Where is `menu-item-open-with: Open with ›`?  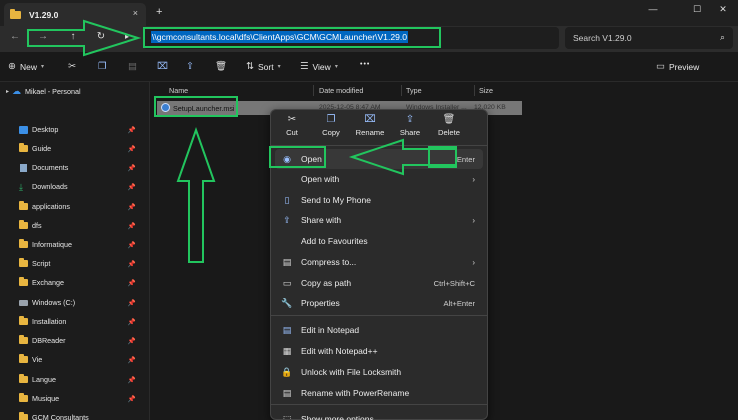
menu-item-open-with: Open with › is located at coordinates (379, 179).